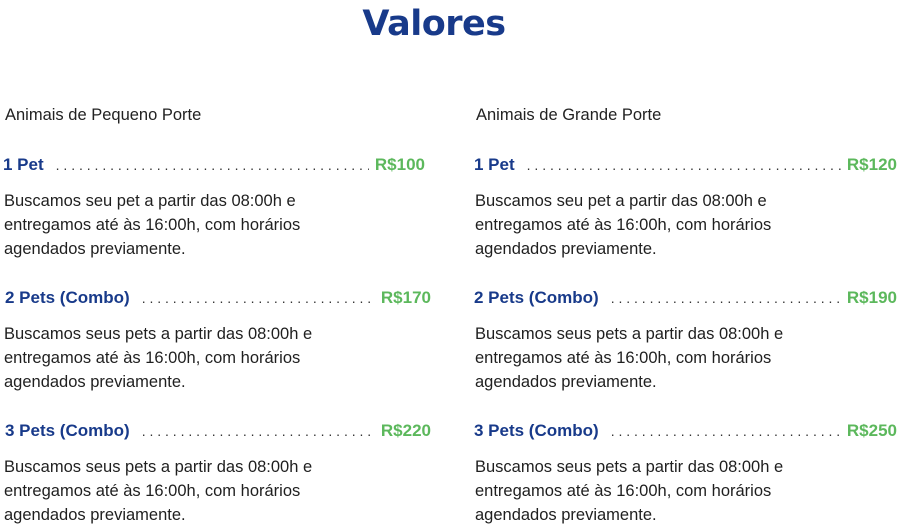 Image resolution: width=901 pixels, height=527 pixels. I want to click on price-item-header: 3 Pets (Combo) R$220, so click(218, 433).